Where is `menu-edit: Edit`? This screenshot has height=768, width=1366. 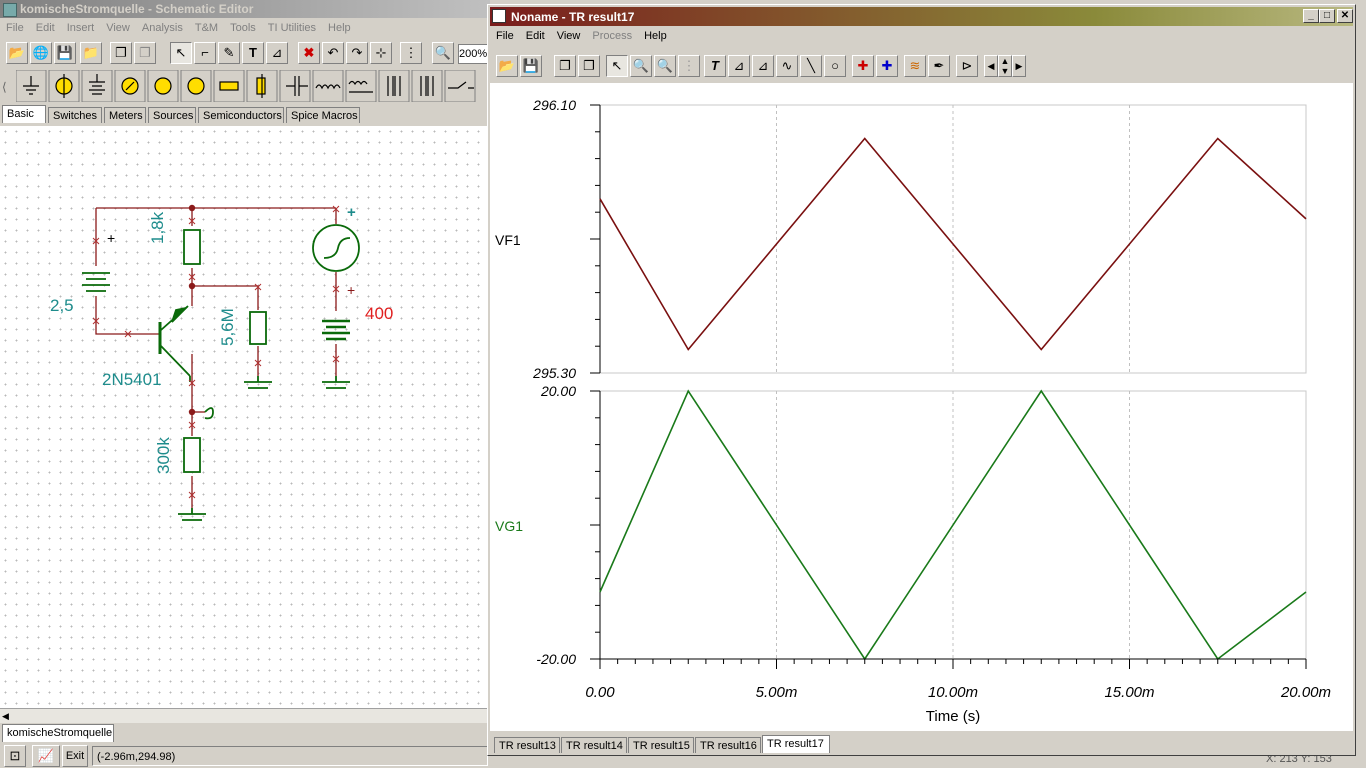
menu-edit: Edit is located at coordinates (45, 28).